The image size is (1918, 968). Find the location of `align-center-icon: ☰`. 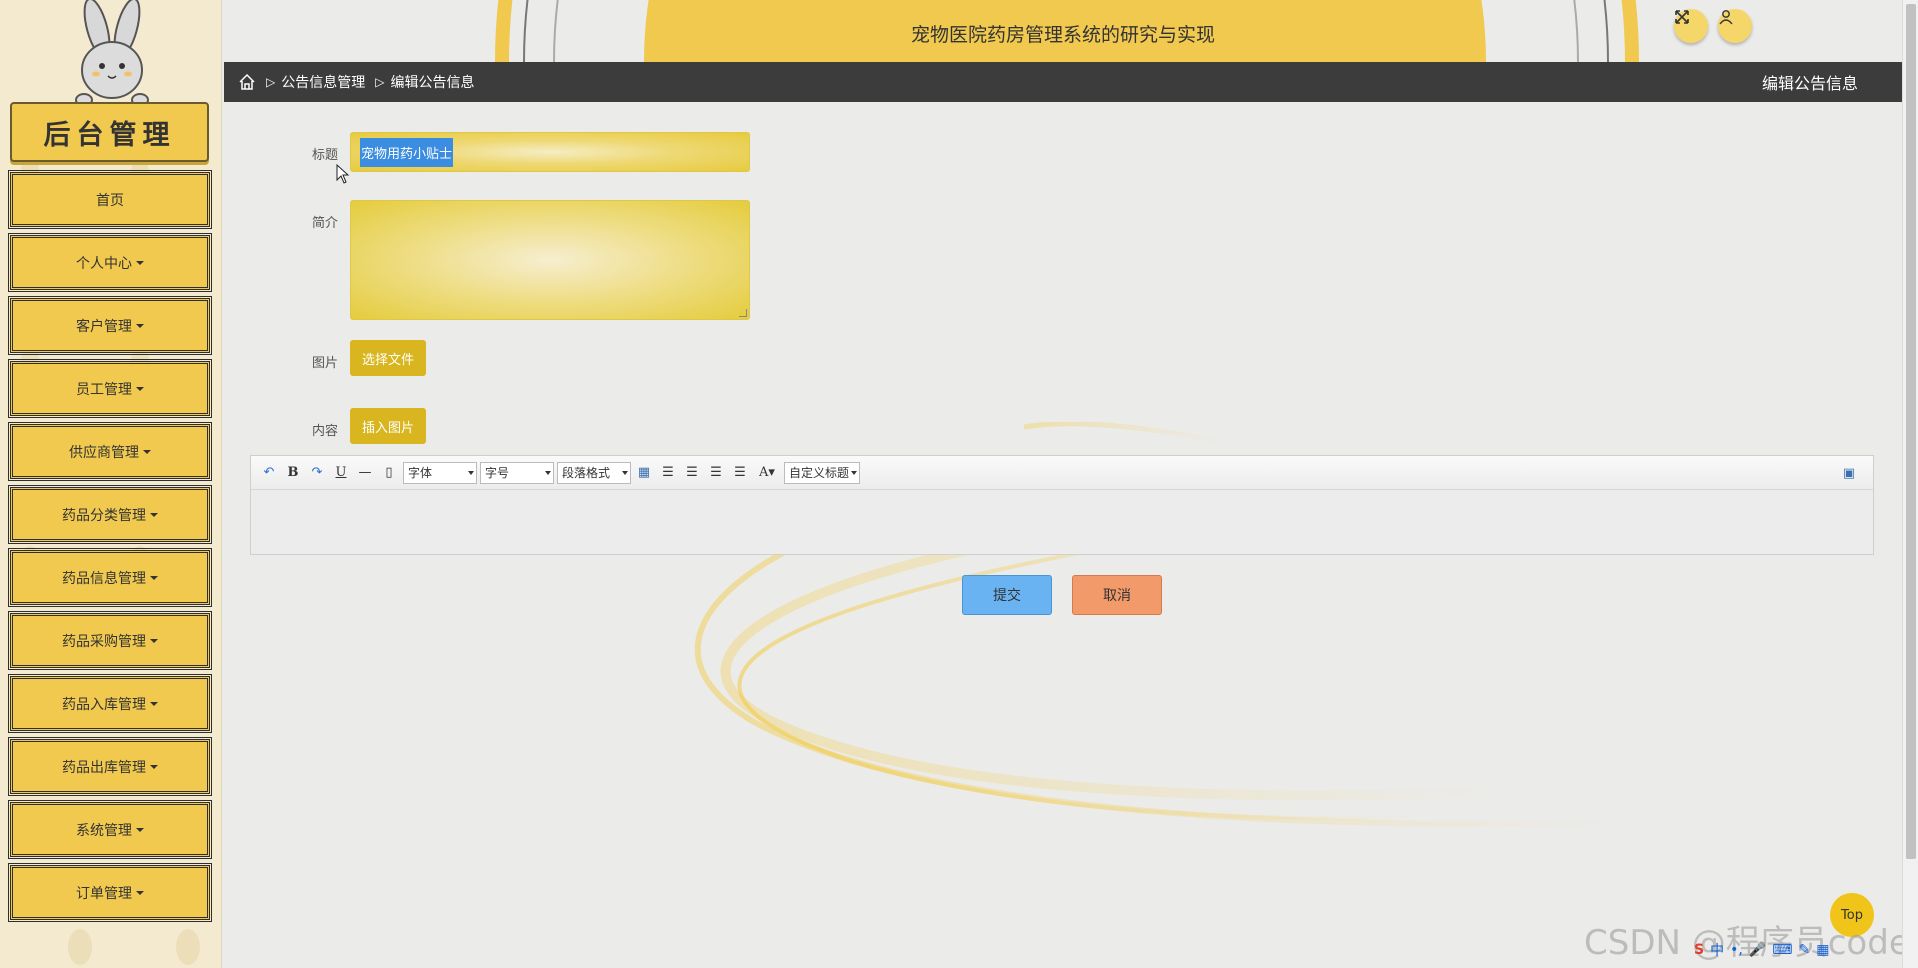

align-center-icon: ☰ is located at coordinates (716, 473).